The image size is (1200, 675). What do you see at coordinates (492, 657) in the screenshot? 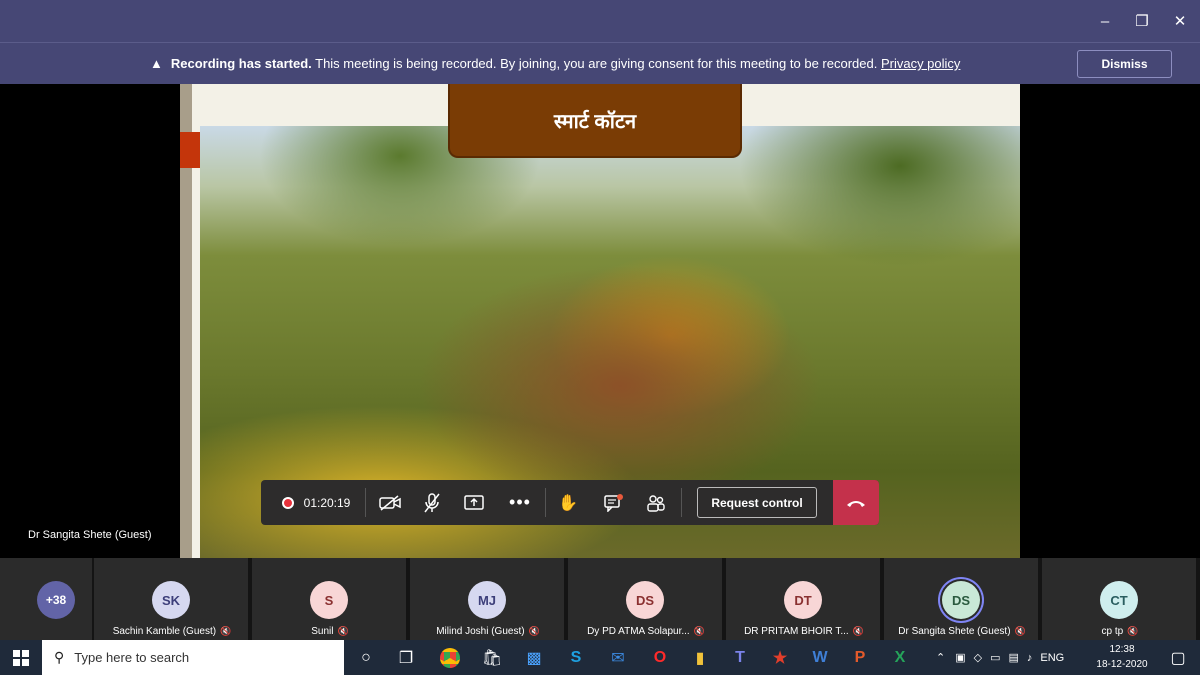
I see `store-icon: 🛍` at bounding box center [492, 657].